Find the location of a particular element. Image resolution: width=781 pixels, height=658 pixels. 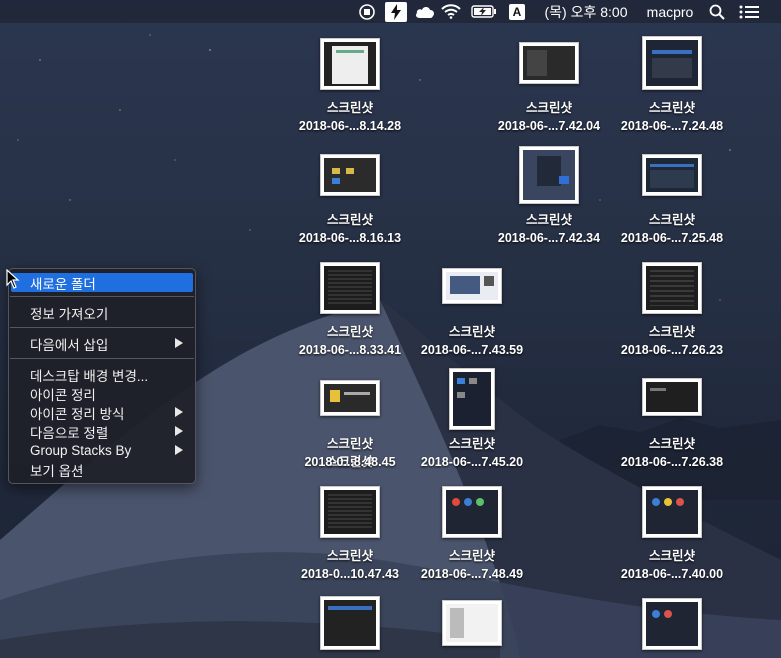

icon-date: 2018-06-...7.45.20 is located at coordinates (472, 462).